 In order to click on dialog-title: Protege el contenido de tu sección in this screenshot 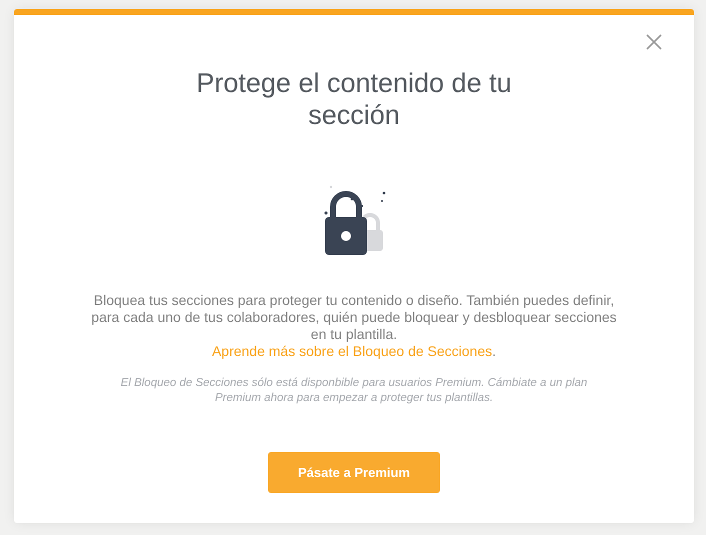, I will do `click(354, 99)`.